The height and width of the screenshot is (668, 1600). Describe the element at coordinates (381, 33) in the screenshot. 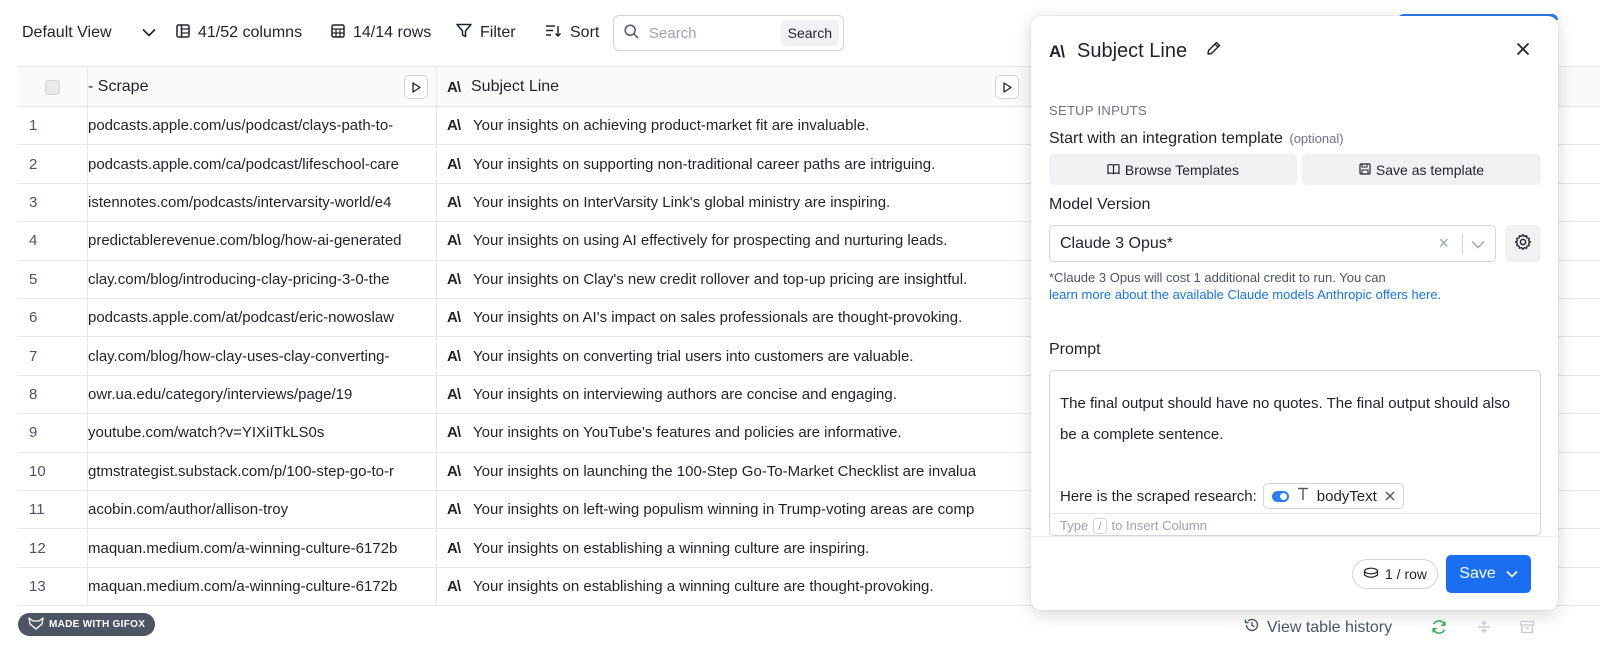

I see `rows-button: 14/14 rows` at that location.